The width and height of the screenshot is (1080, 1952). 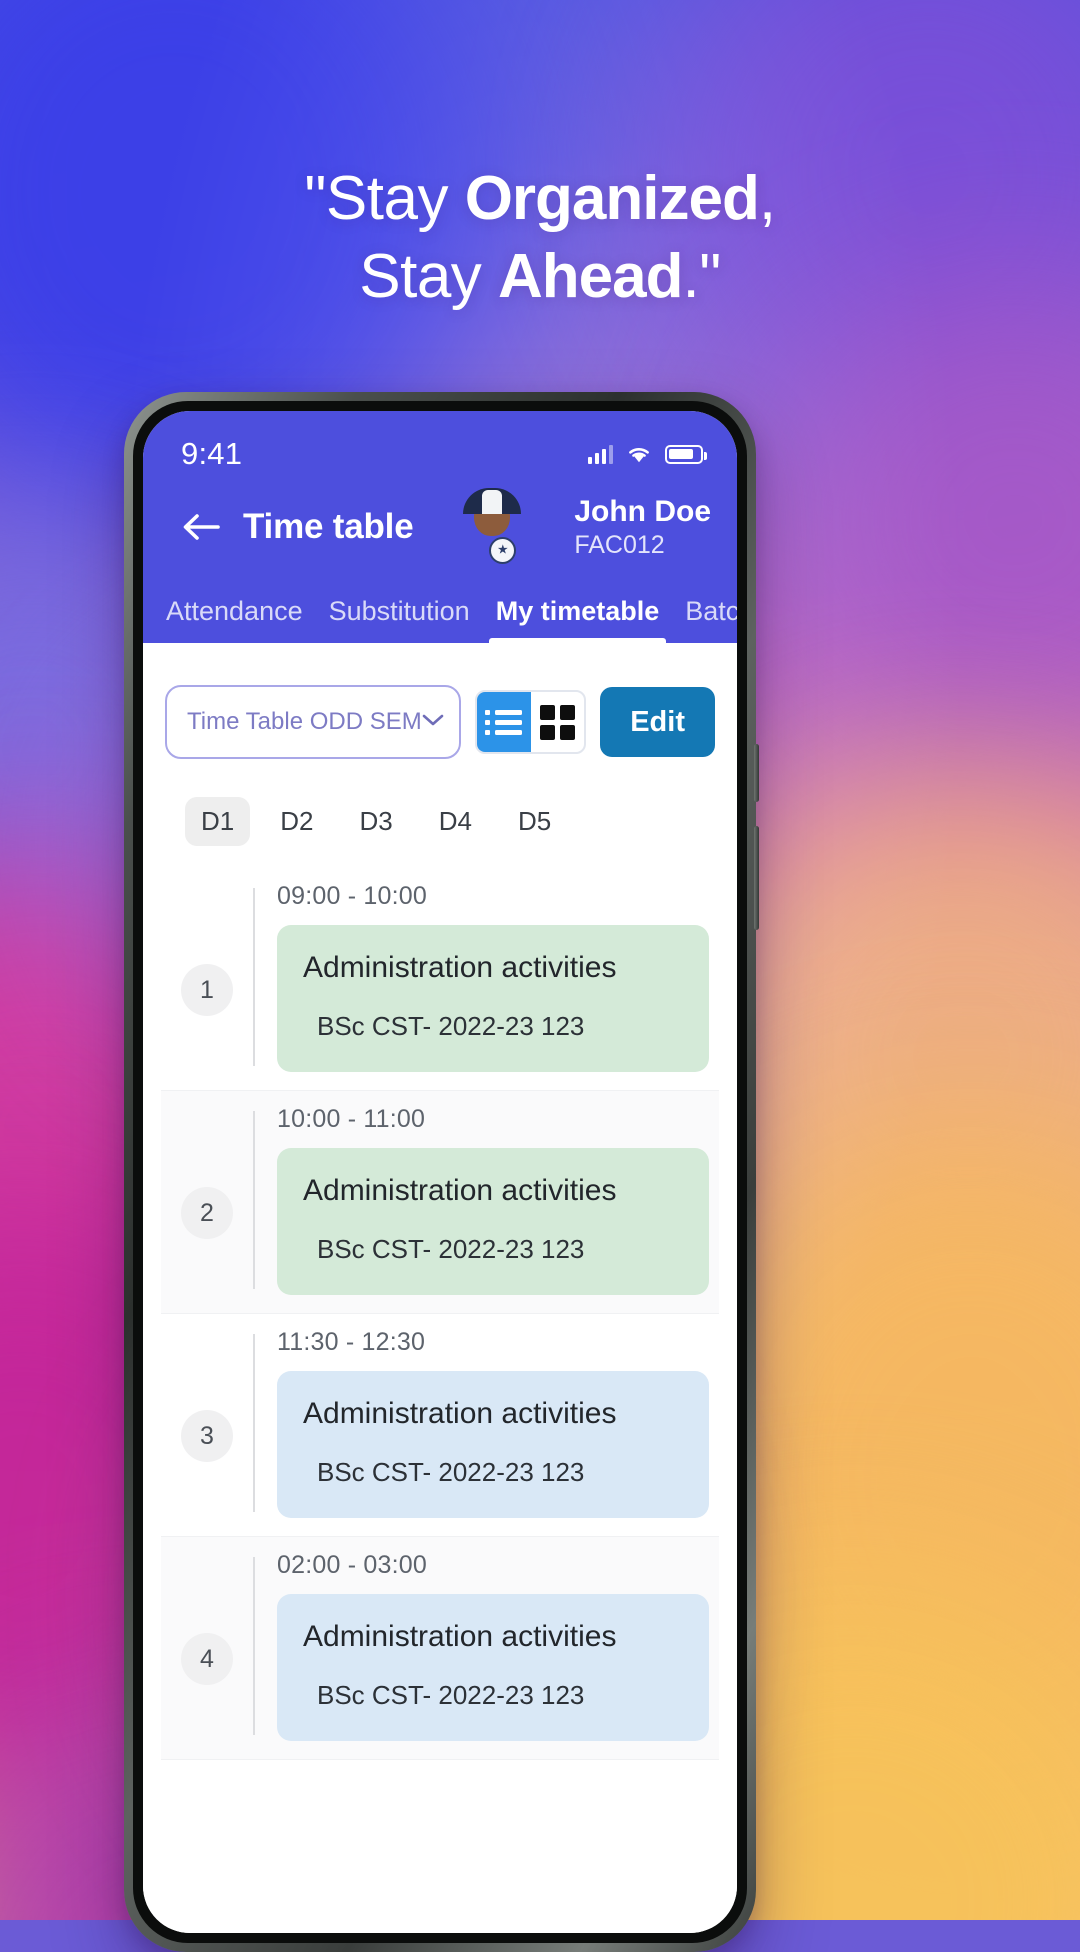 What do you see at coordinates (433, 722) in the screenshot?
I see `chevron-down-icon` at bounding box center [433, 722].